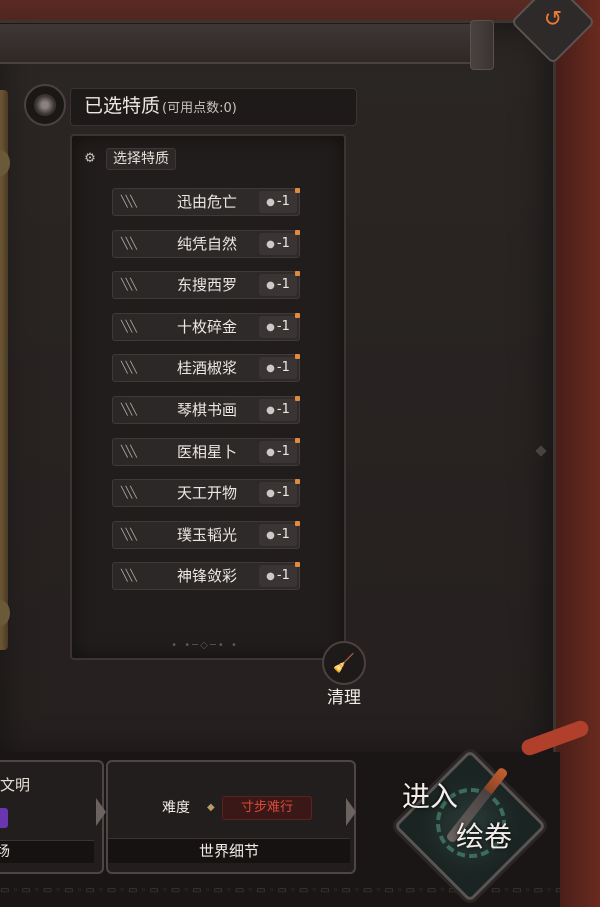  Describe the element at coordinates (206, 534) in the screenshot. I see `trait-item: ╲╲╲ 璞玉韬光 ● -1` at that location.